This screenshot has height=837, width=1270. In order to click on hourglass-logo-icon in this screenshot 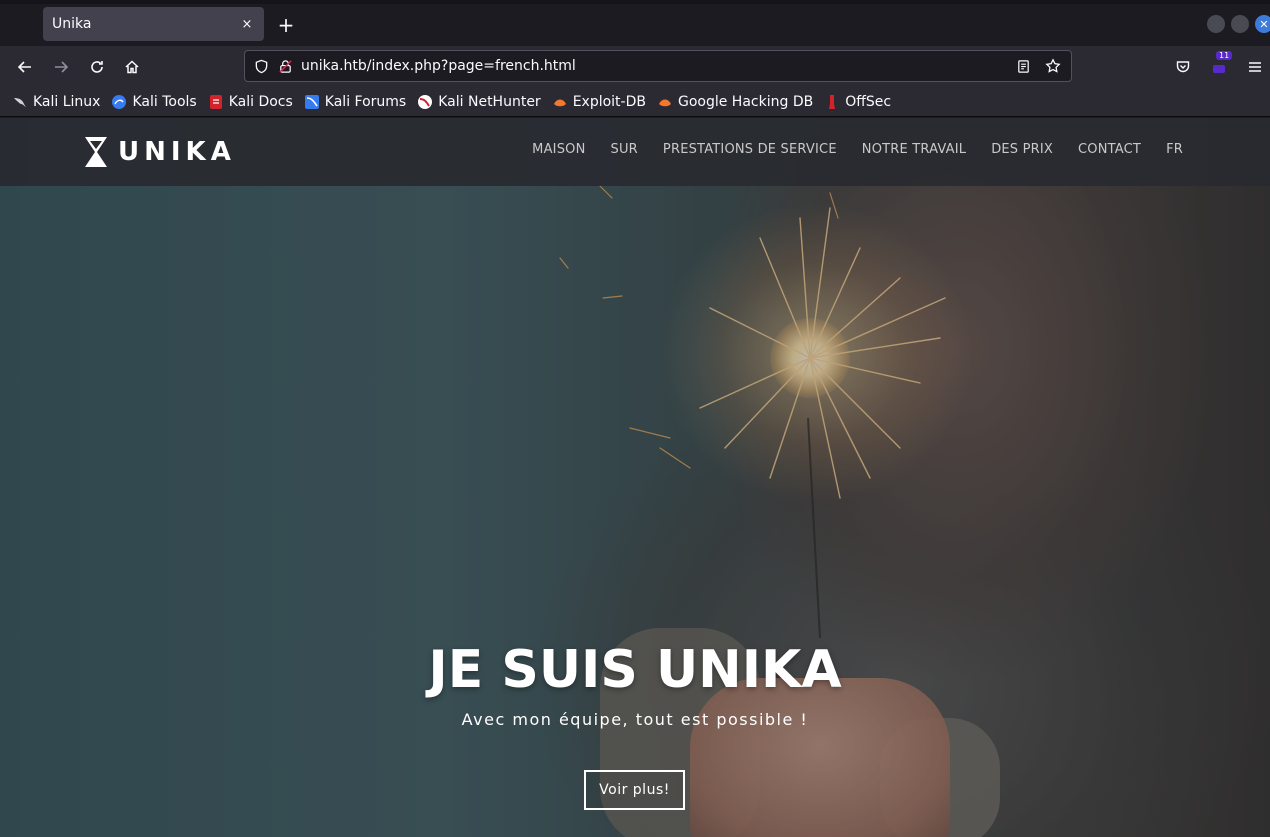, I will do `click(96, 152)`.